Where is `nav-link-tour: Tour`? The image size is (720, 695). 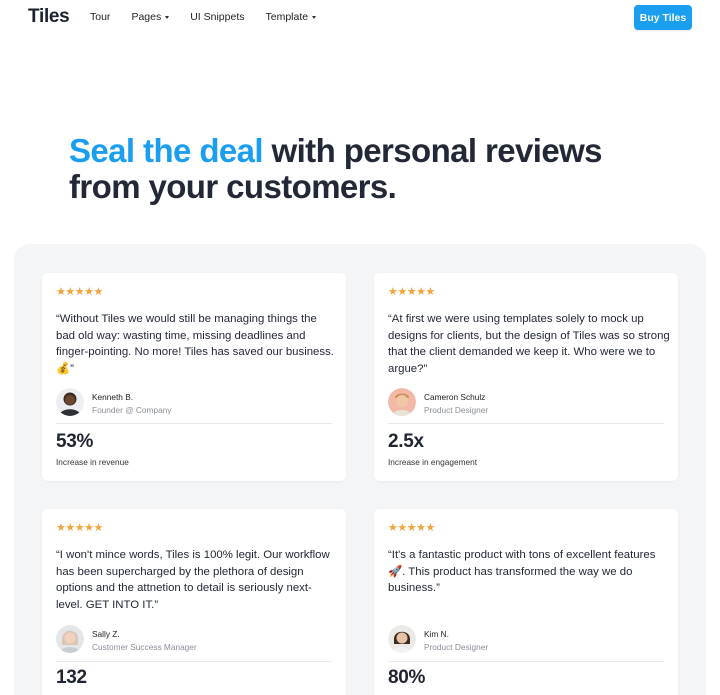 nav-link-tour: Tour is located at coordinates (100, 17).